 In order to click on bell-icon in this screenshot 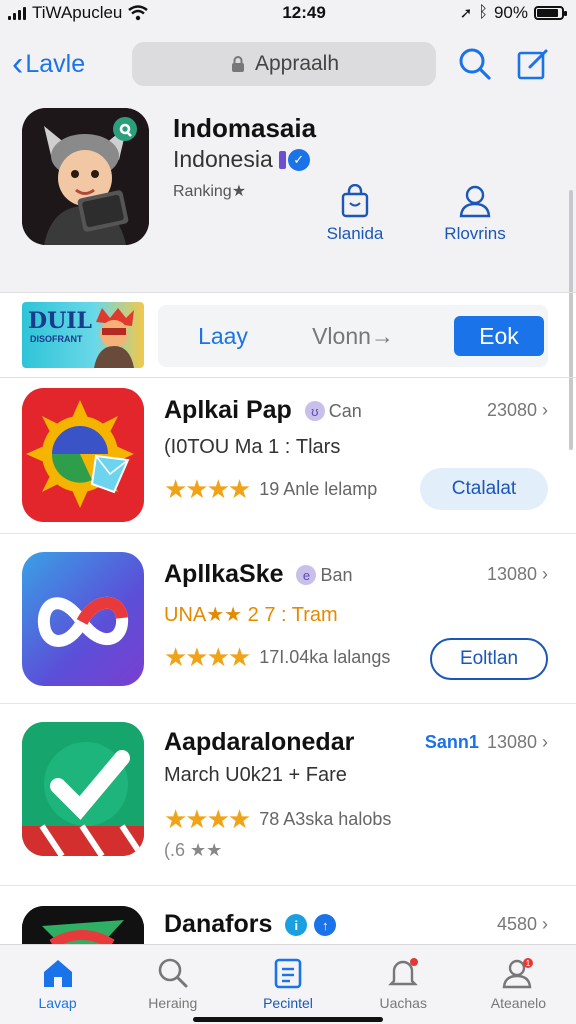, I will do `click(403, 972)`.